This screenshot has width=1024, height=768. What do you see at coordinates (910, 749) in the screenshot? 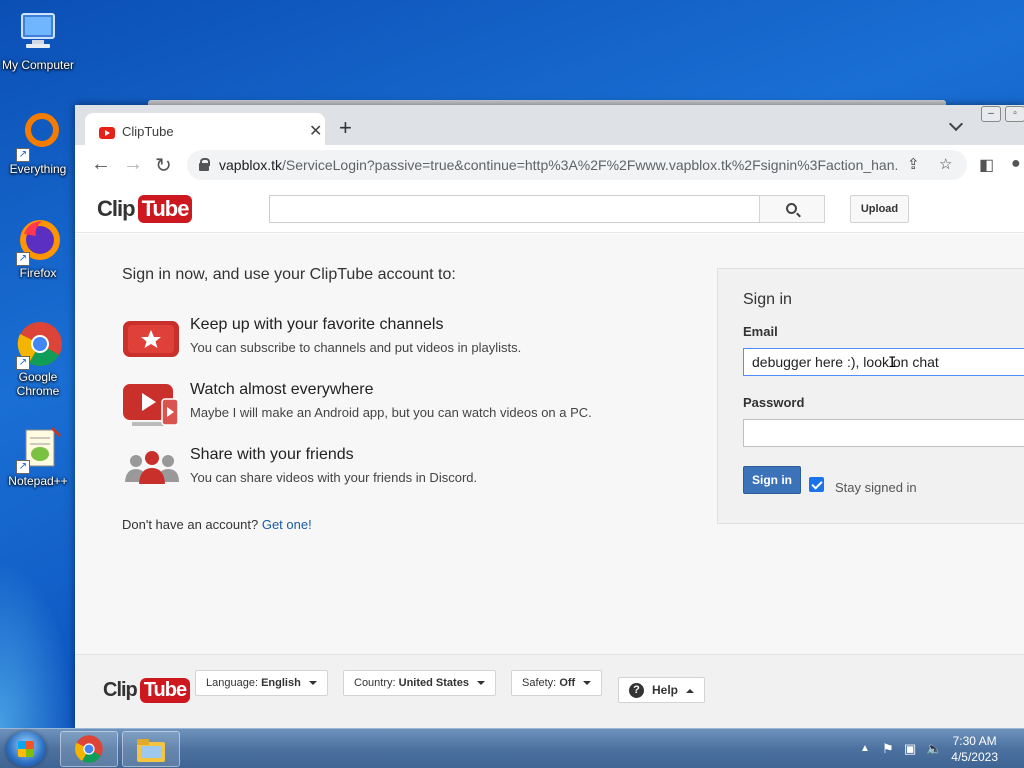
I see `network-icon: ▣` at bounding box center [910, 749].